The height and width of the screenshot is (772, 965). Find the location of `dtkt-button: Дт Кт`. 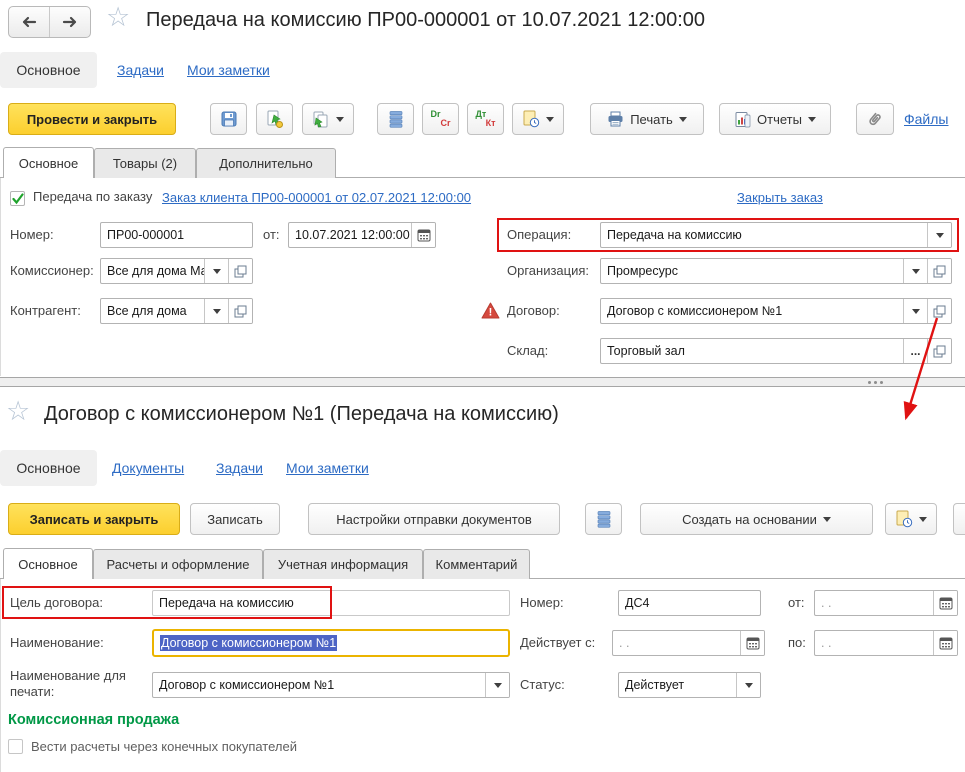

dtkt-button: Дт Кт is located at coordinates (485, 119).